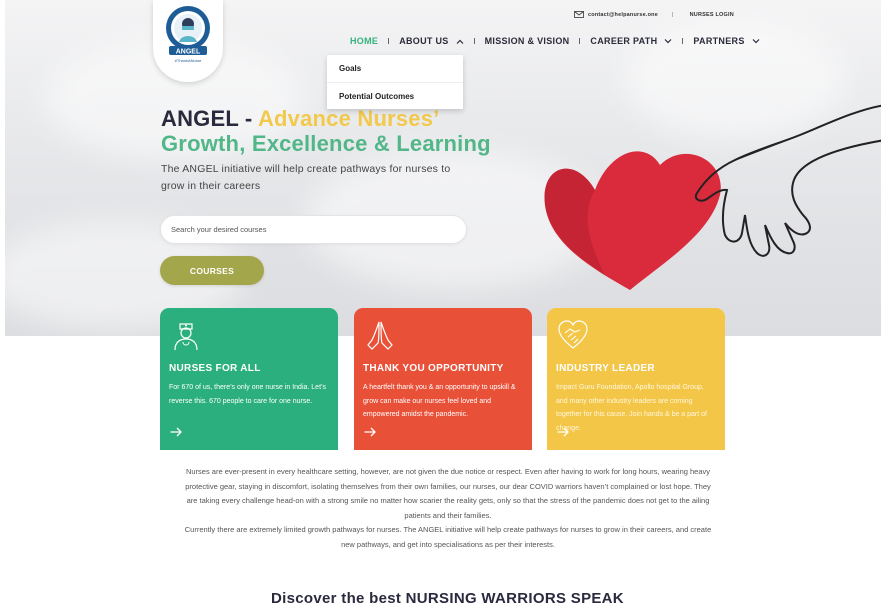  I want to click on mail-icon, so click(579, 14).